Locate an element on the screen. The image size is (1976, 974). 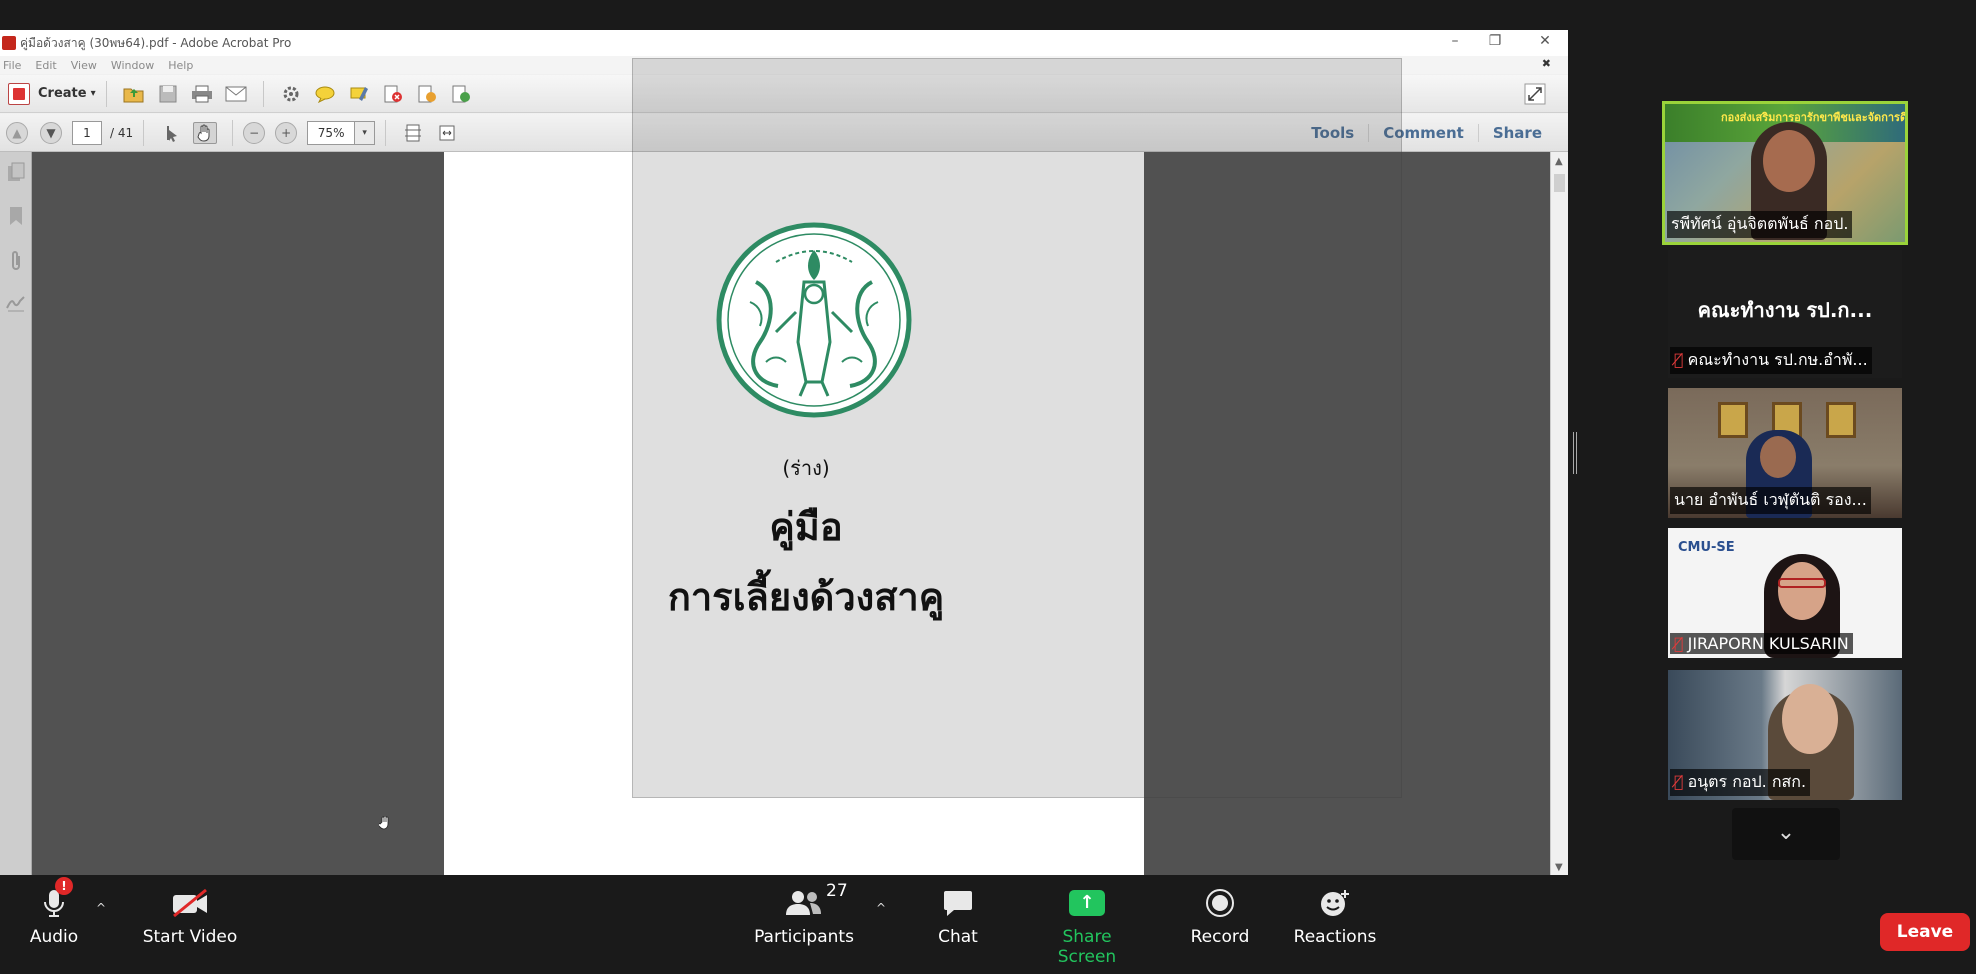
video-off-icon is located at coordinates (190, 903).